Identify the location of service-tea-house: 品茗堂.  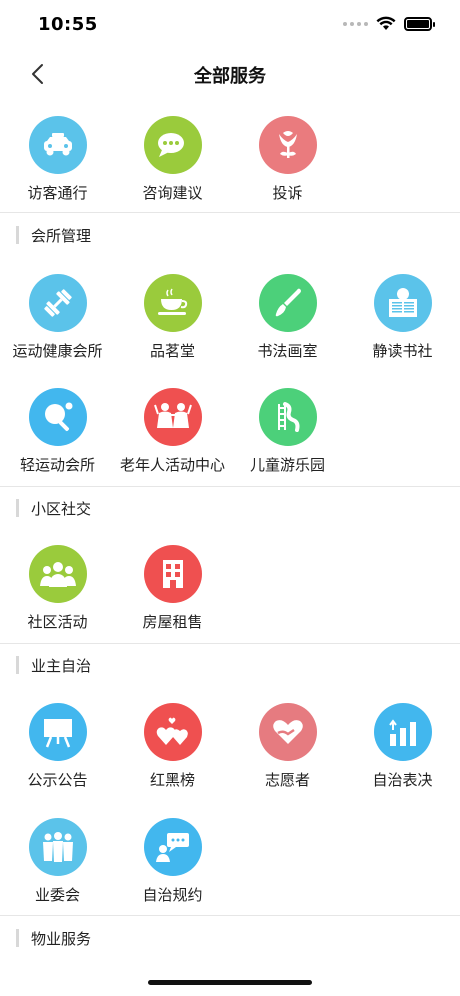
(172, 329).